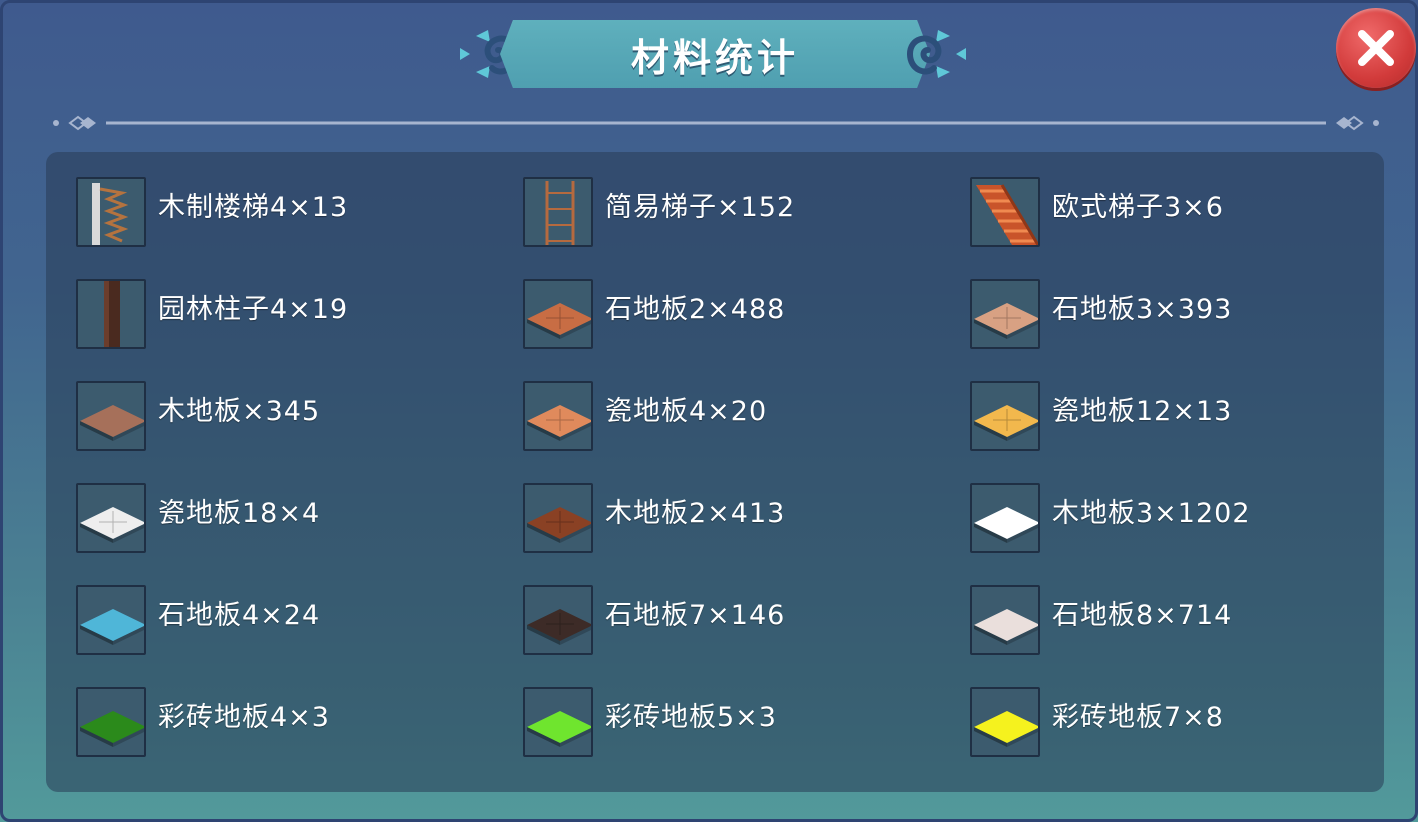 Image resolution: width=1418 pixels, height=822 pixels. Describe the element at coordinates (1005, 212) in the screenshot. I see `euro-stair-icon` at that location.